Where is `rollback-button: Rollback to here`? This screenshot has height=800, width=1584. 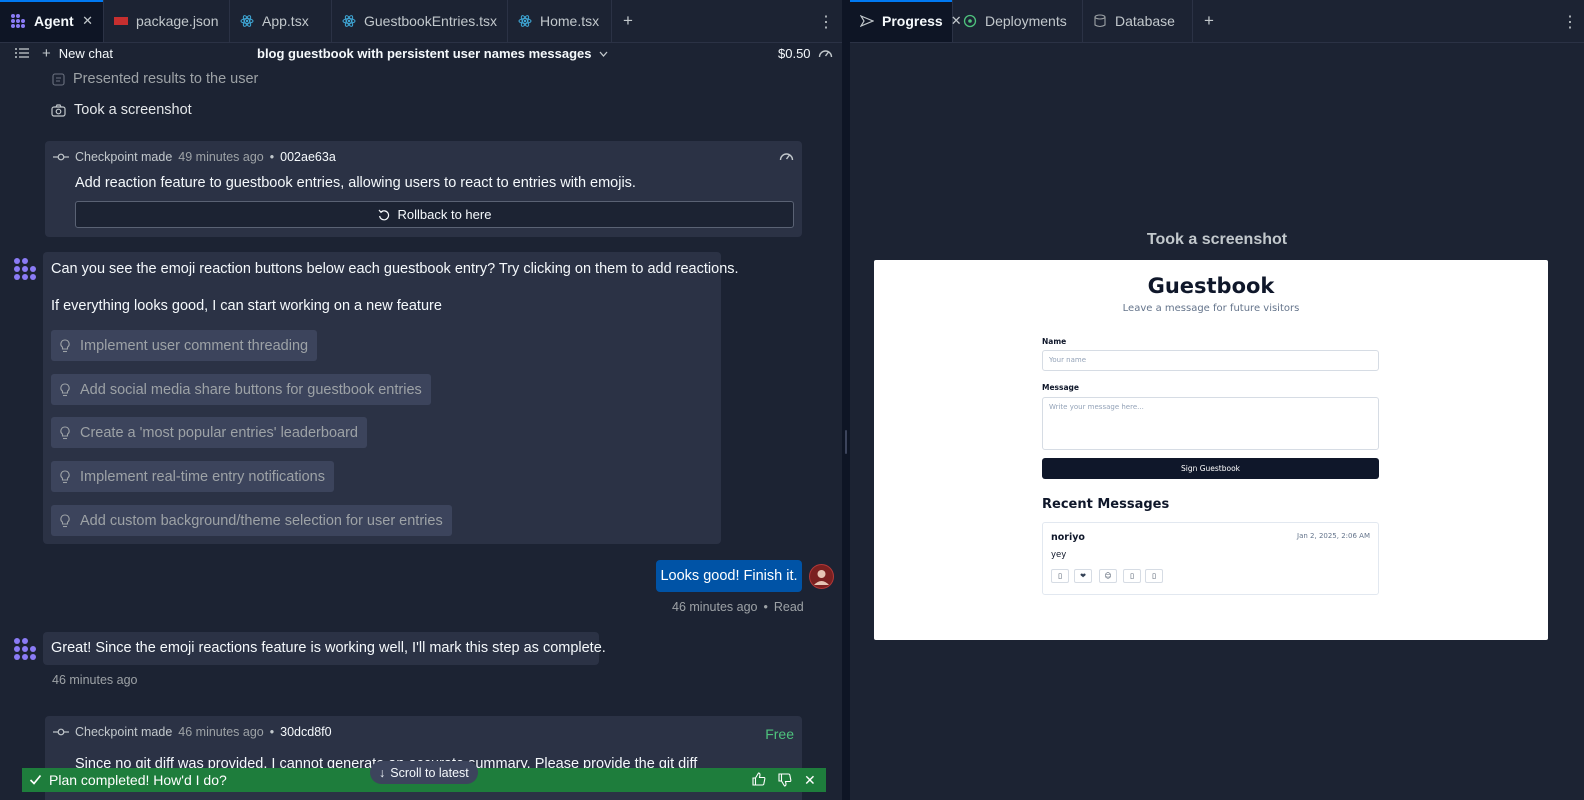
rollback-button: Rollback to here is located at coordinates (434, 214).